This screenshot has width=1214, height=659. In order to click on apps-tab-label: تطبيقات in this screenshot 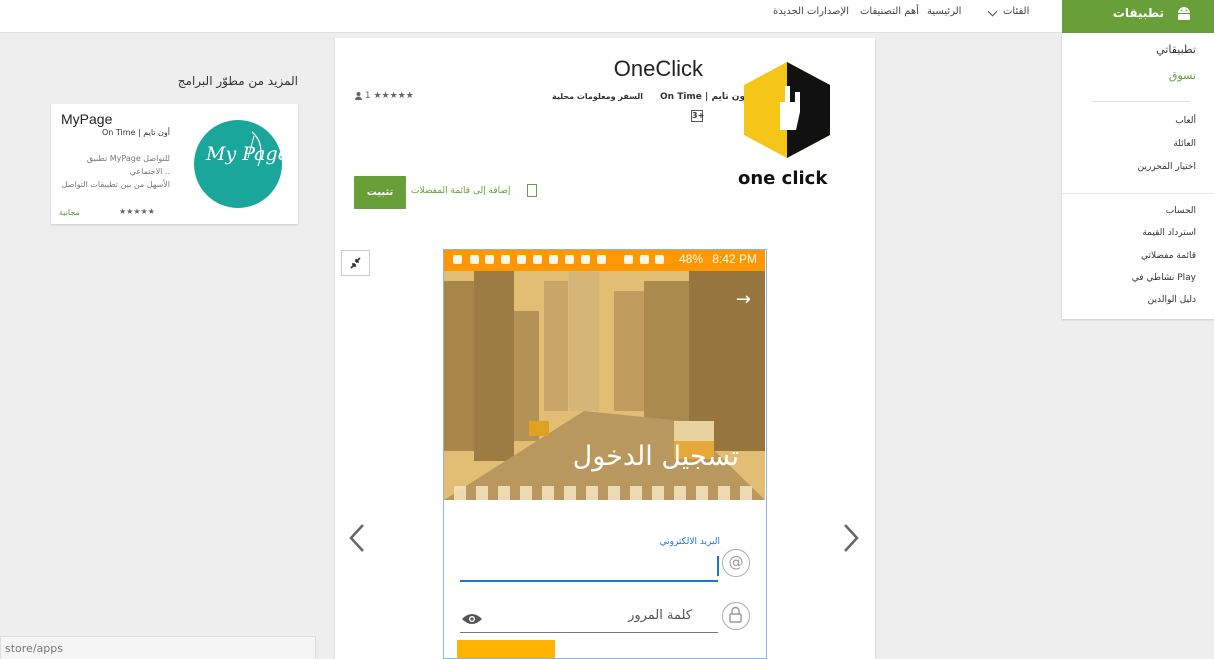, I will do `click(1138, 13)`.